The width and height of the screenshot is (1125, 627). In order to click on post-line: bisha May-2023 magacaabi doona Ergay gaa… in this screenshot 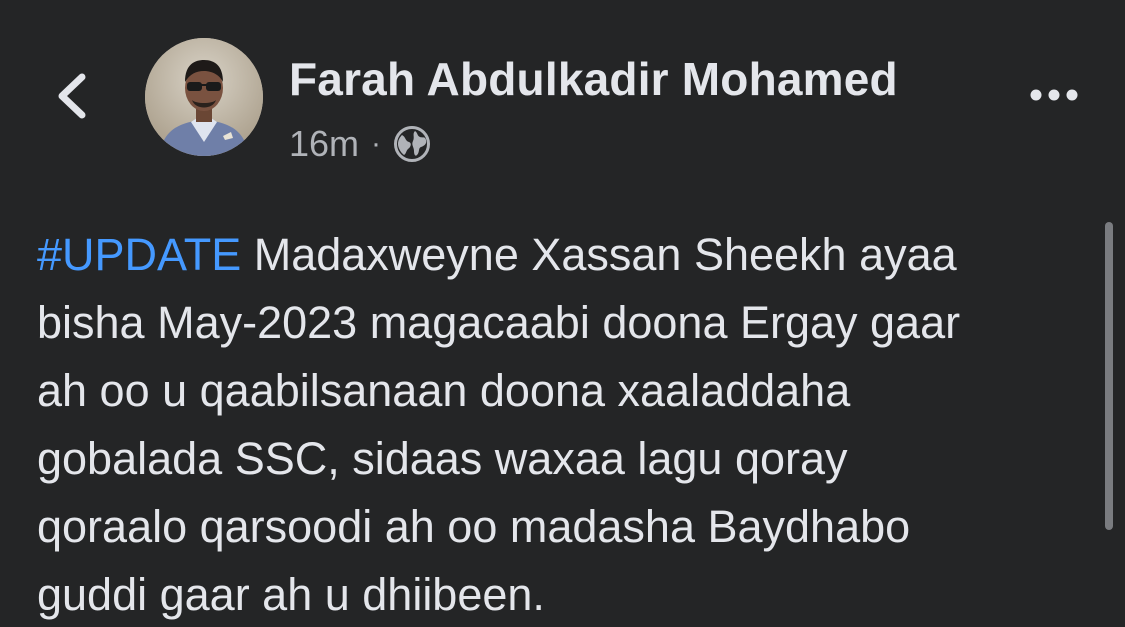, I will do `click(499, 322)`.